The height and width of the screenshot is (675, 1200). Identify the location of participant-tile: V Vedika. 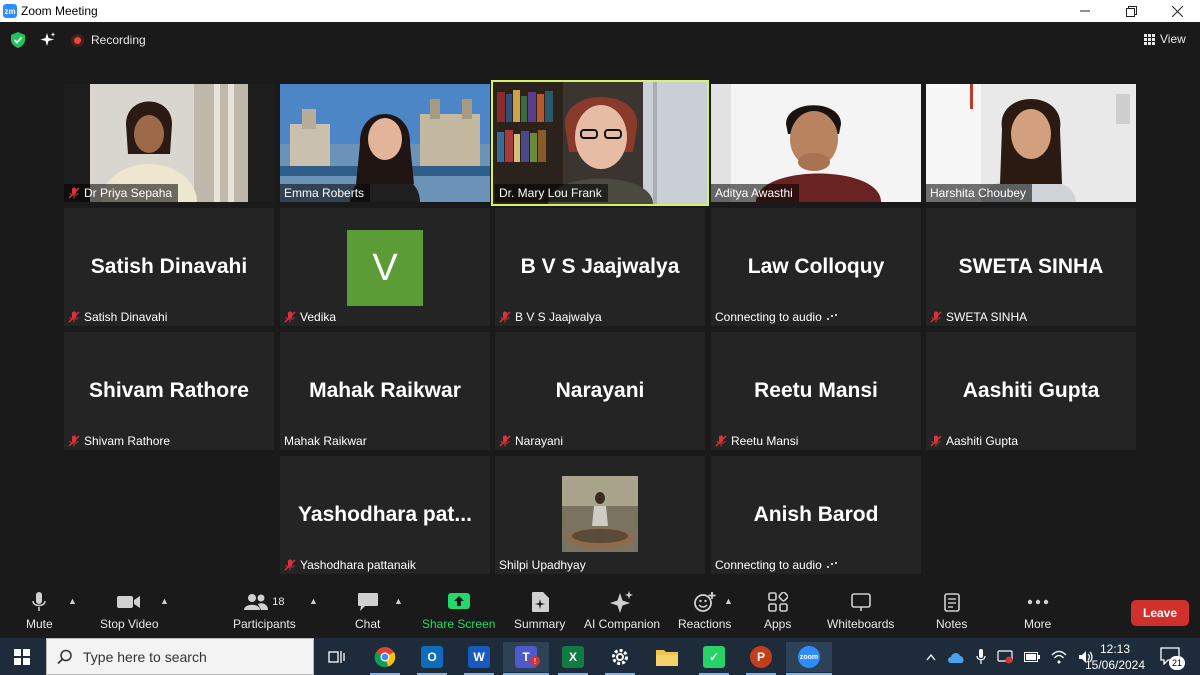
(385, 267).